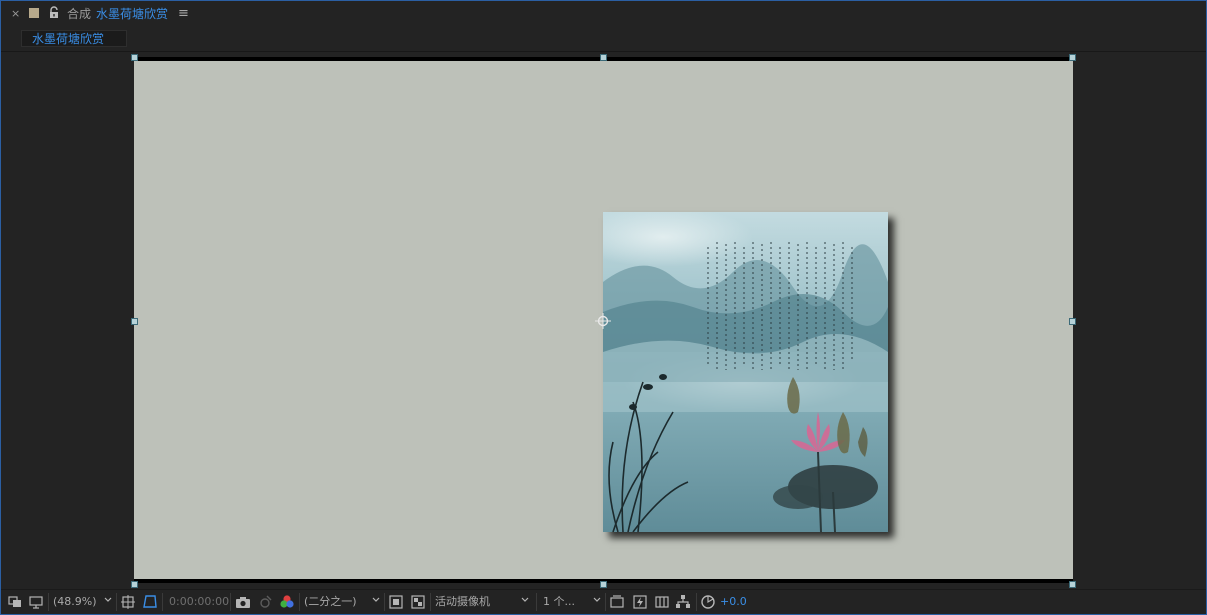  What do you see at coordinates (733, 602) in the screenshot?
I see `exposure-value: +0.0` at bounding box center [733, 602].